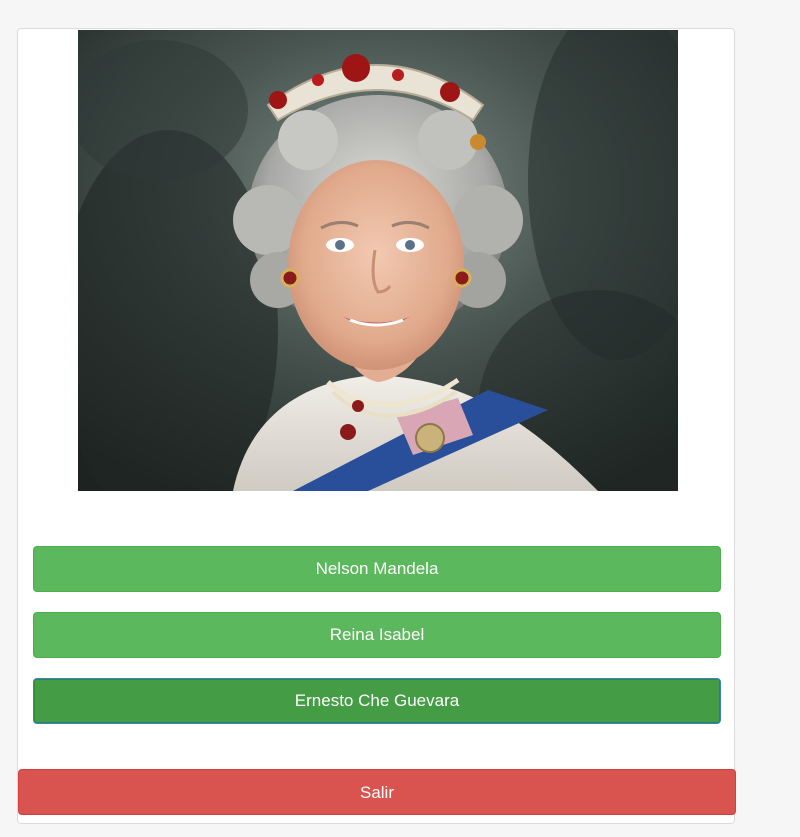 This screenshot has height=837, width=800. Describe the element at coordinates (377, 792) in the screenshot. I see `exit-button: Salir` at that location.